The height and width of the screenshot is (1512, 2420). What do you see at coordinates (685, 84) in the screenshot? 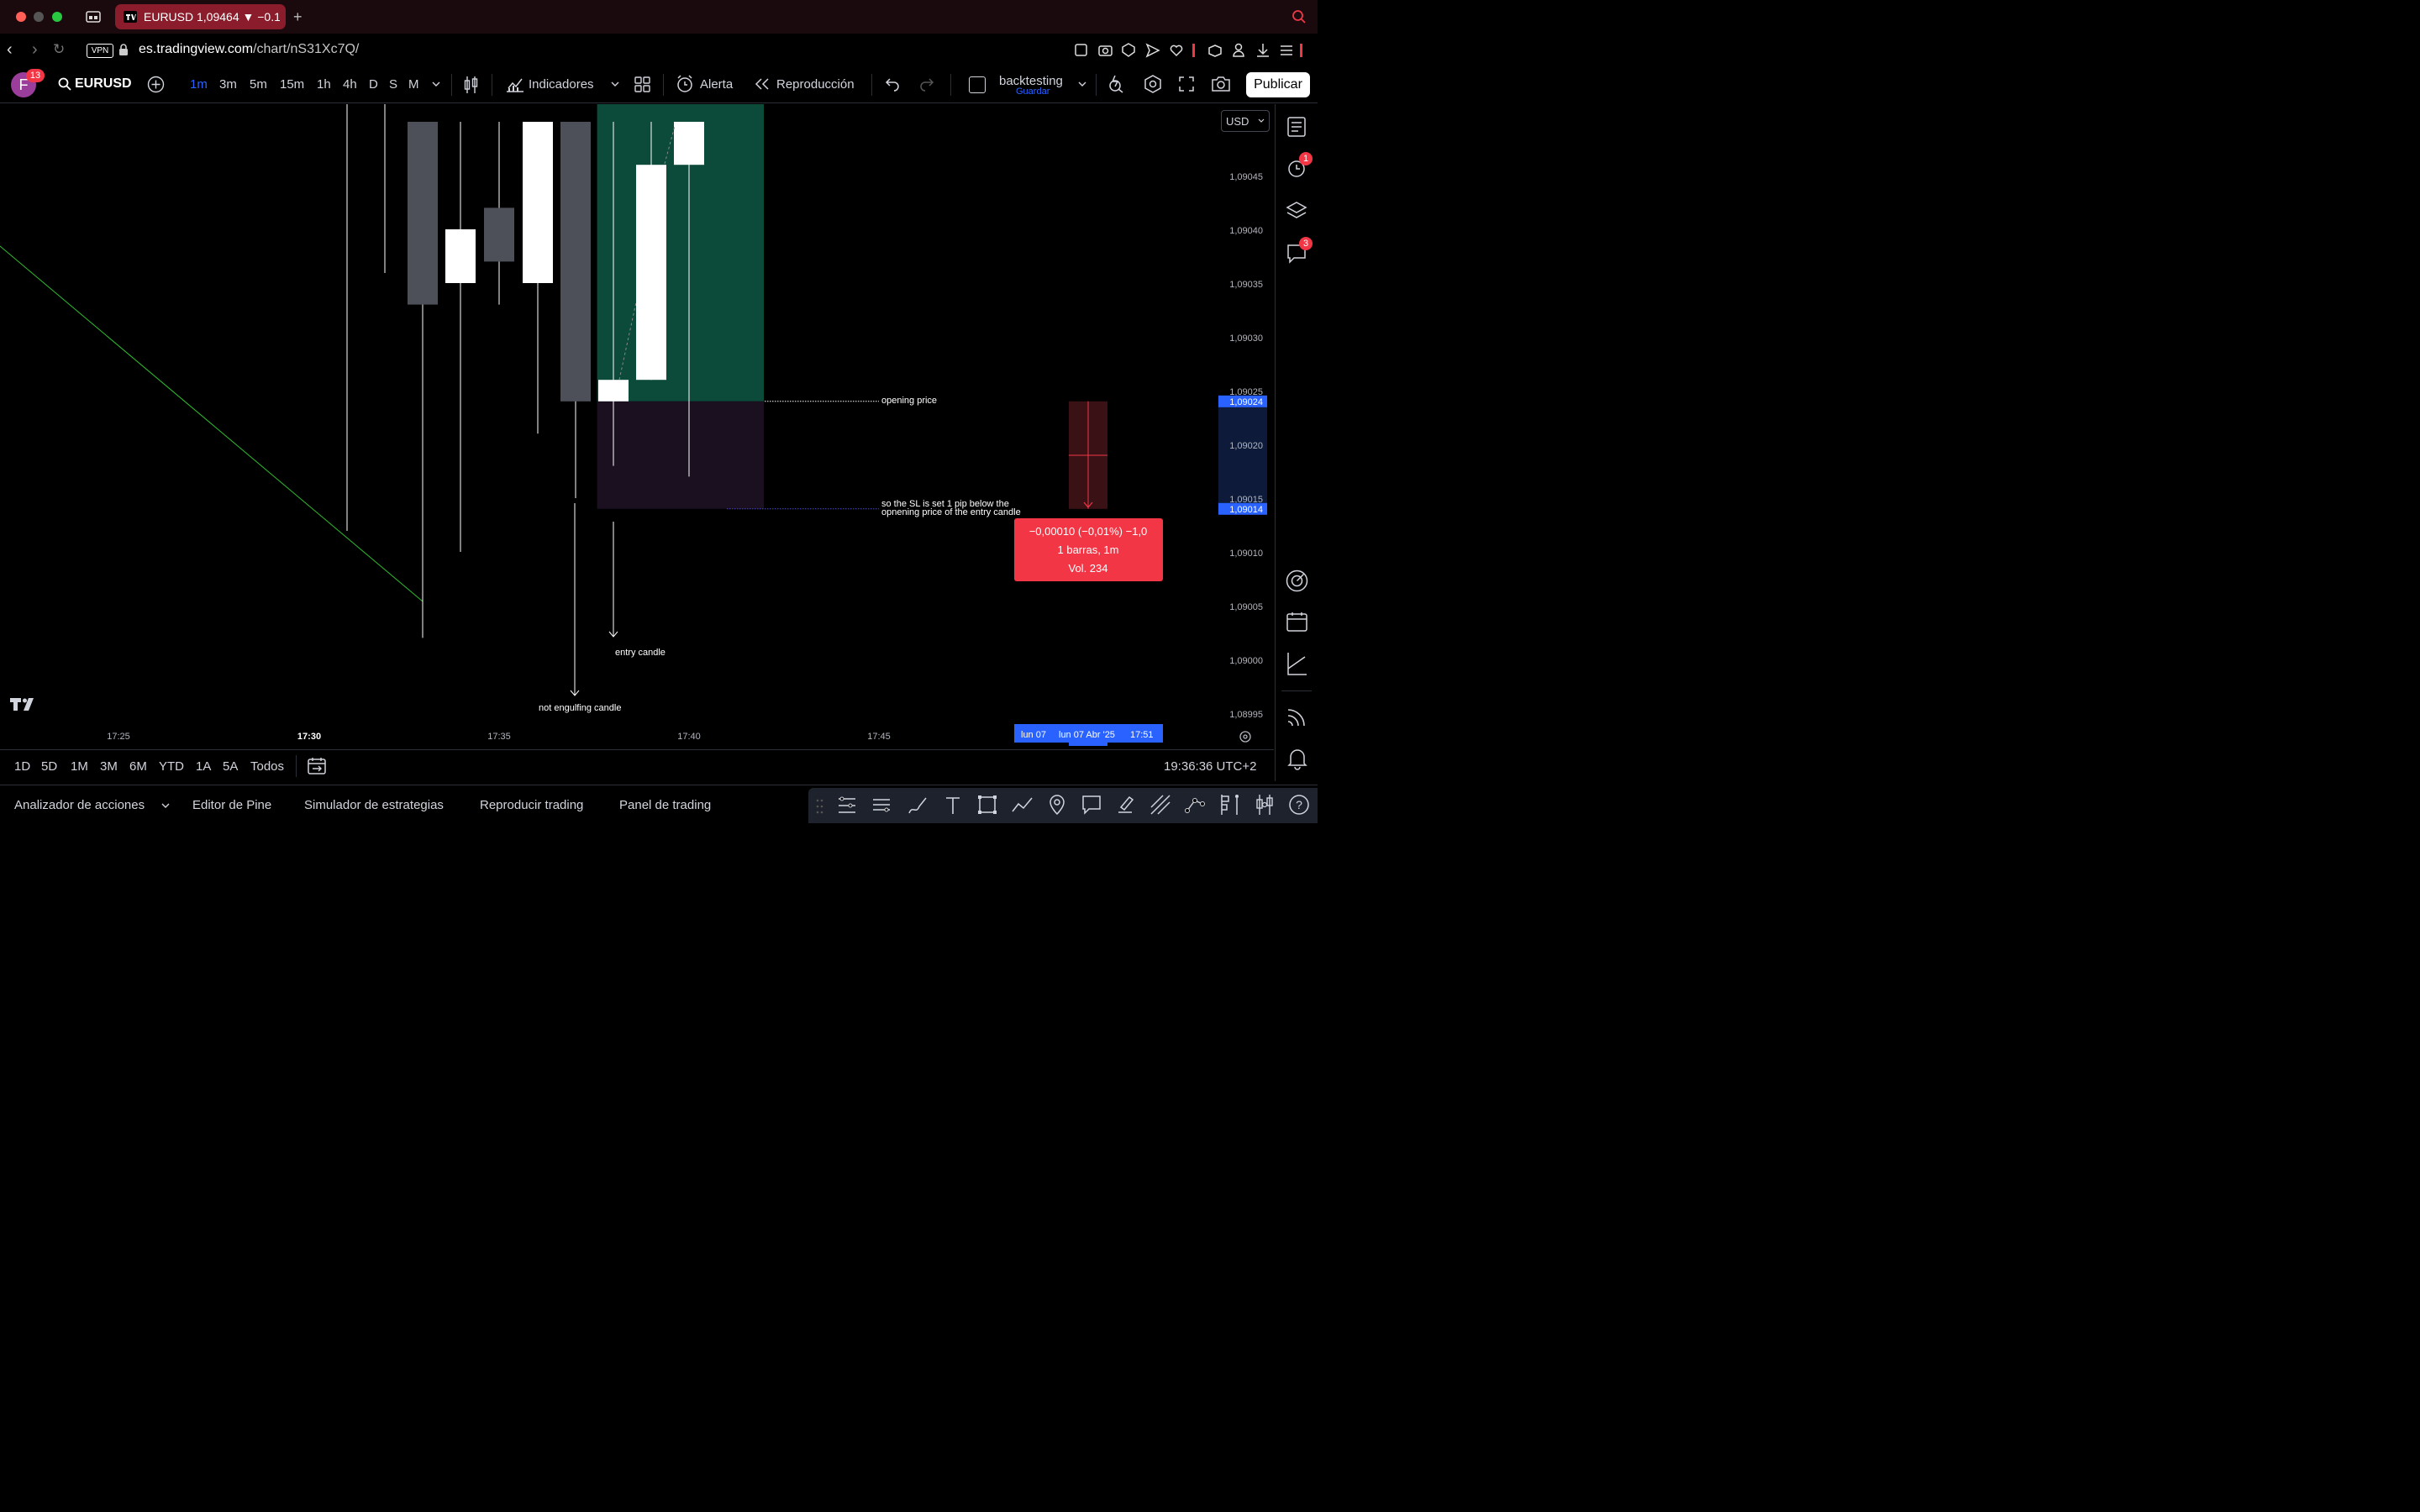
I see `alert-clock-icon` at bounding box center [685, 84].